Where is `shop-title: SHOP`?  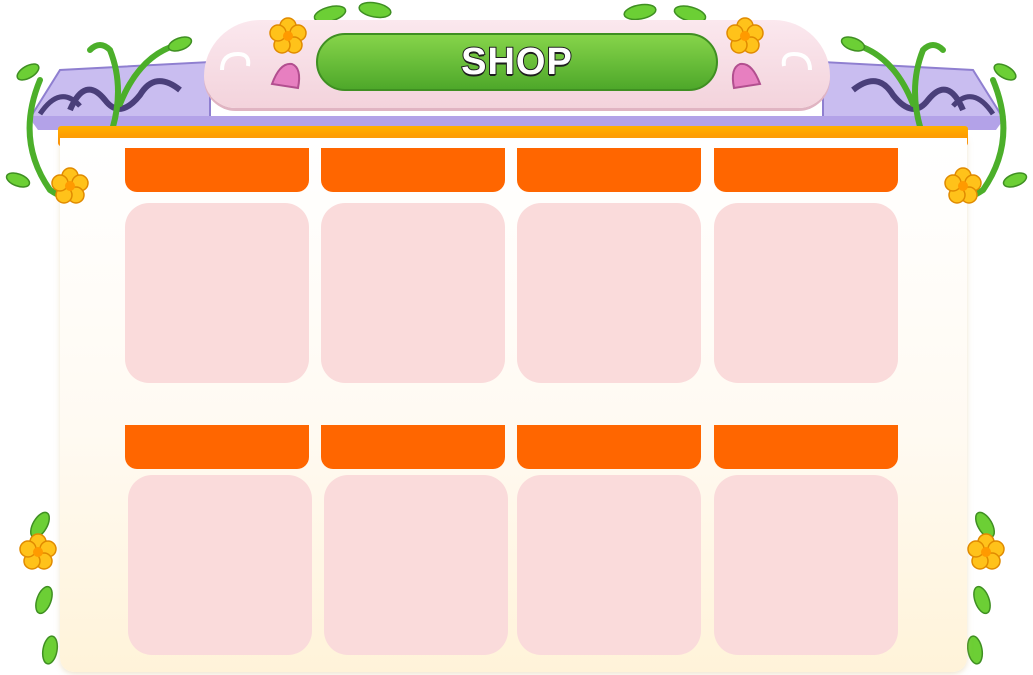 shop-title: SHOP is located at coordinates (516, 62).